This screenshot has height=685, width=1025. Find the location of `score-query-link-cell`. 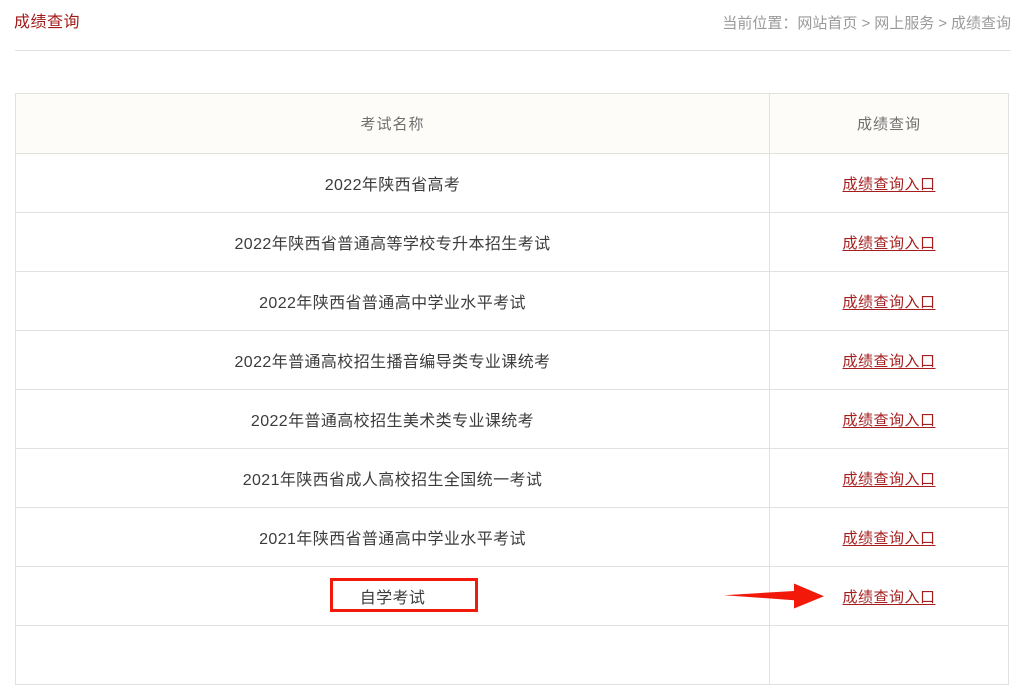

score-query-link-cell is located at coordinates (889, 655).